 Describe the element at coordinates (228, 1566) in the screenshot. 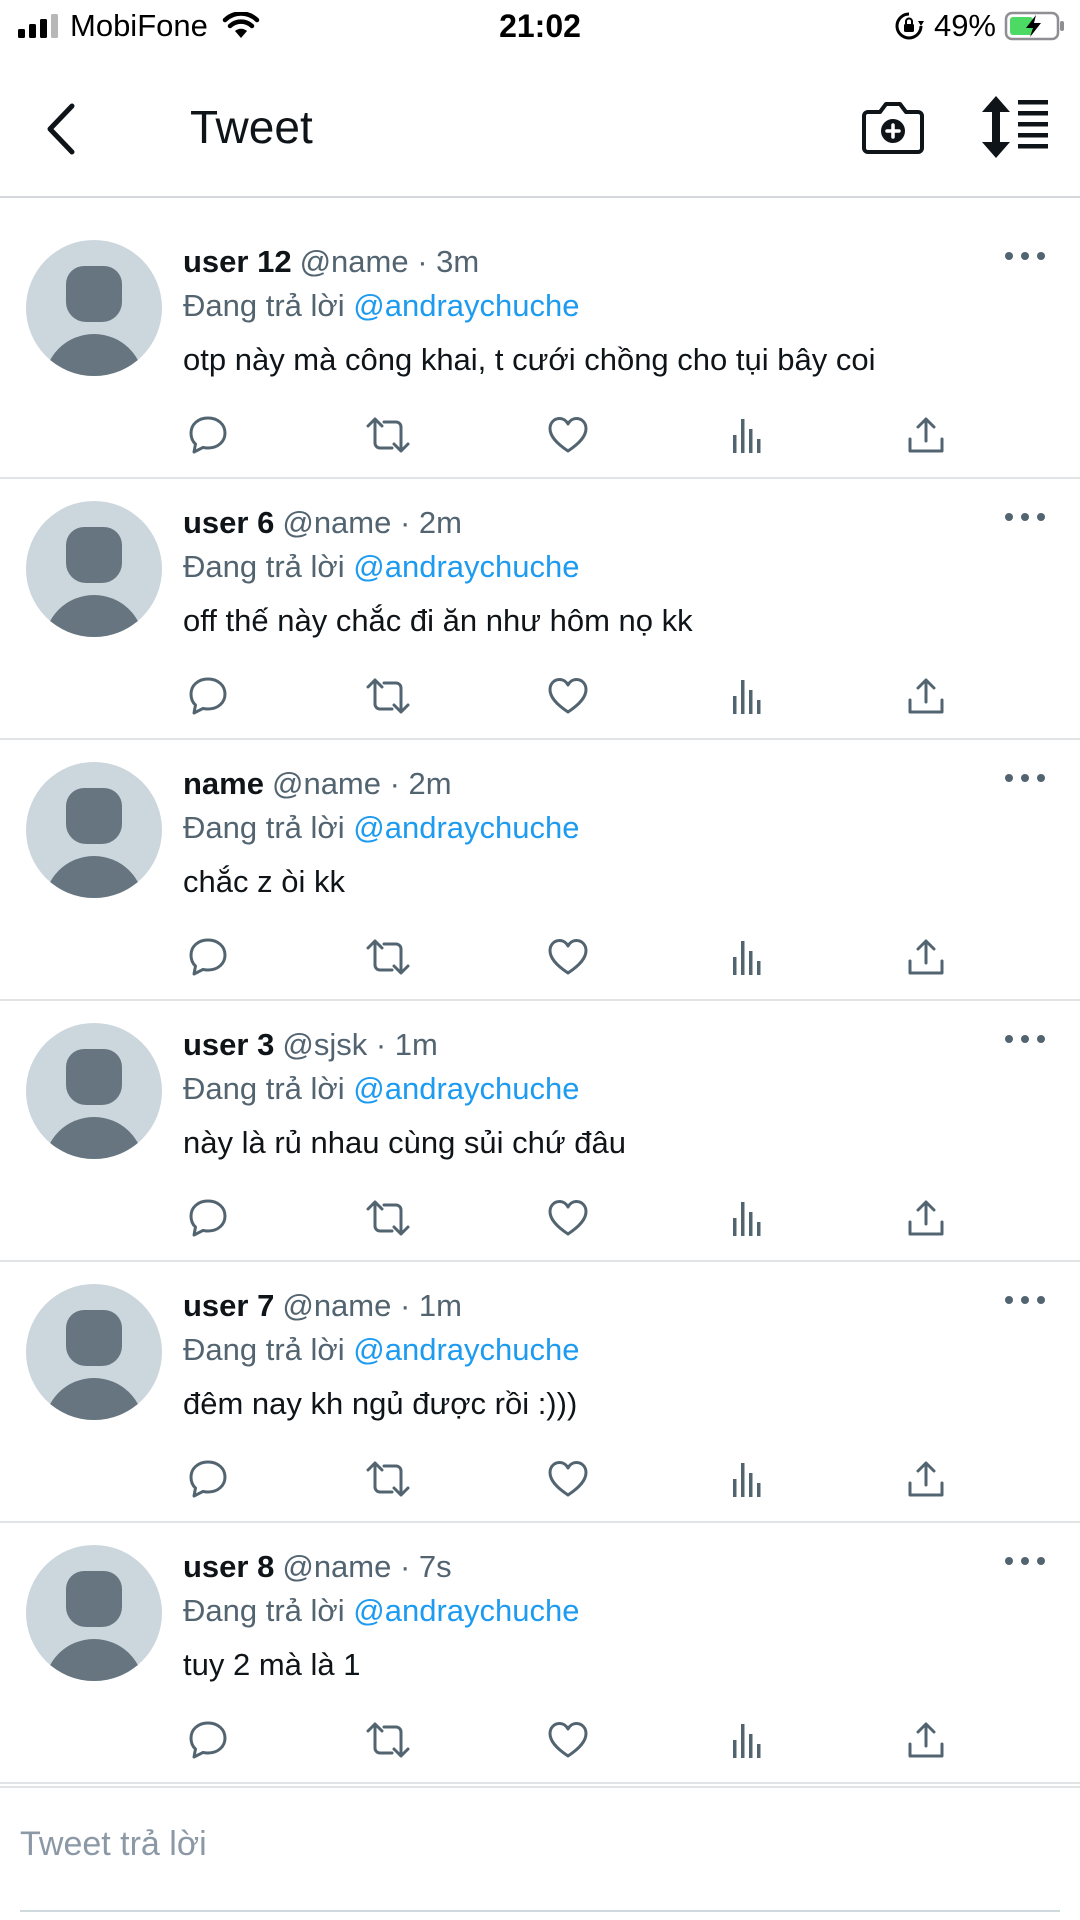

I see `tweet-author-name: user 8` at that location.